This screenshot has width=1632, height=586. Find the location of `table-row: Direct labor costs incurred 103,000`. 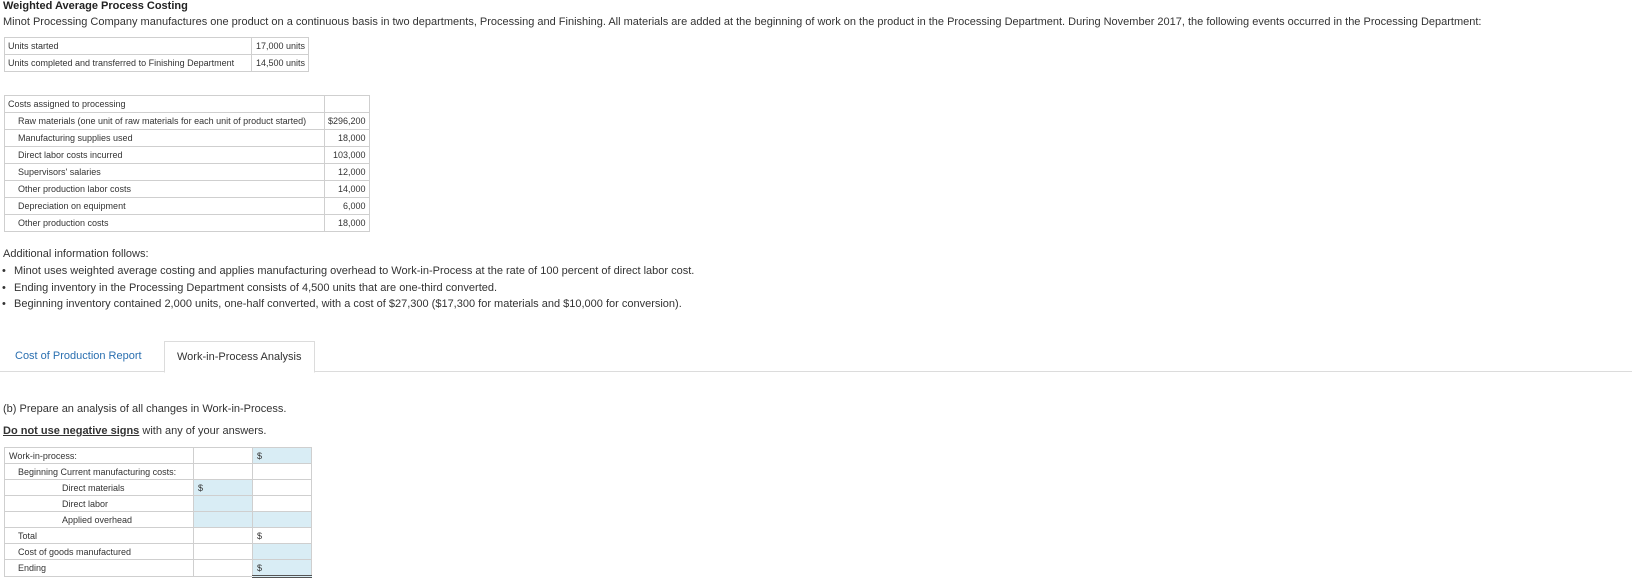

table-row: Direct labor costs incurred 103,000 is located at coordinates (187, 155).